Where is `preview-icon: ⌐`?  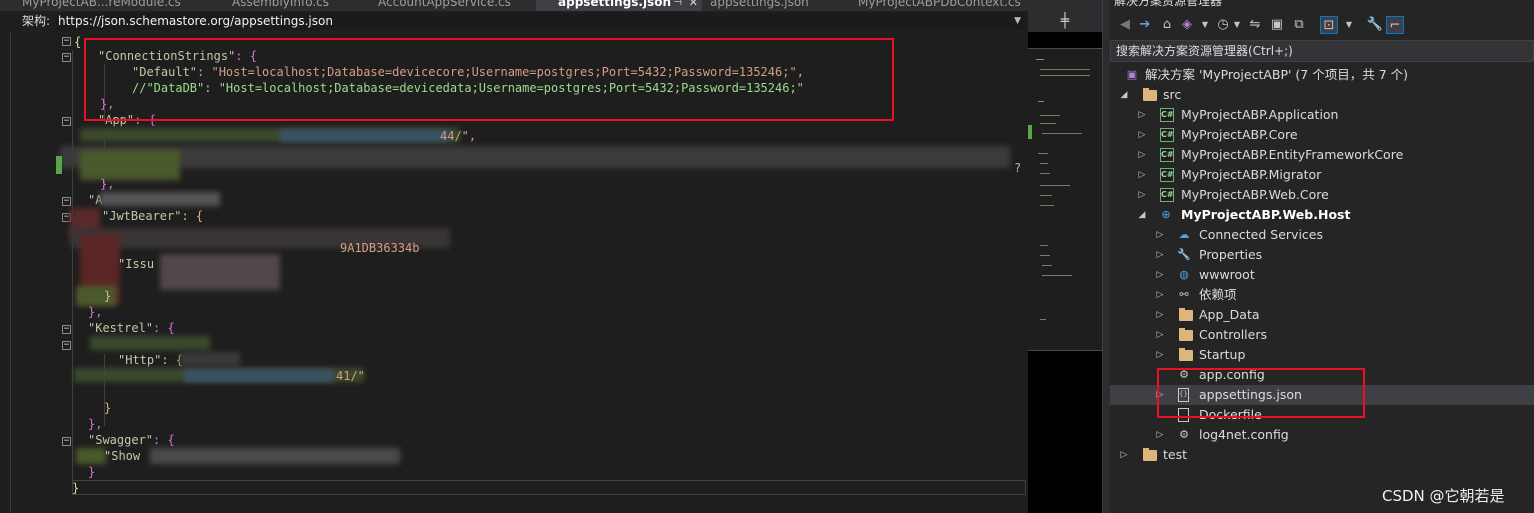
preview-icon: ⌐ is located at coordinates (1395, 25).